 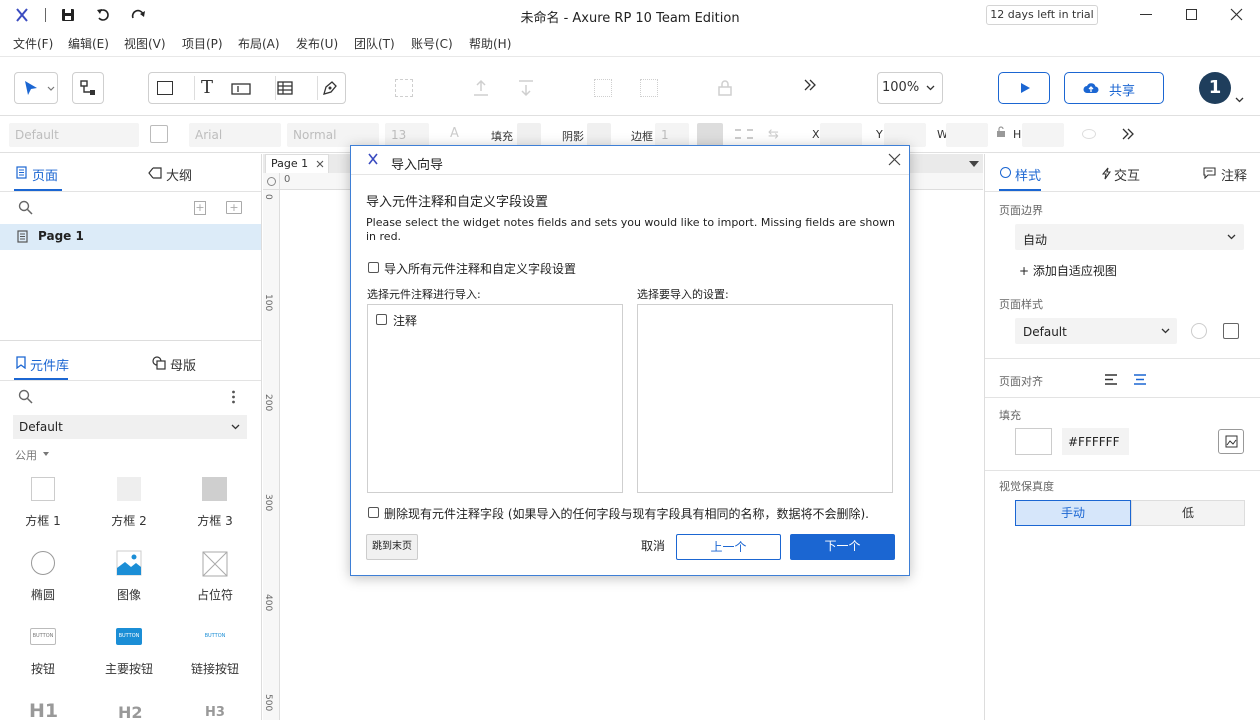 I want to click on connector-tool-button, so click(x=88, y=88).